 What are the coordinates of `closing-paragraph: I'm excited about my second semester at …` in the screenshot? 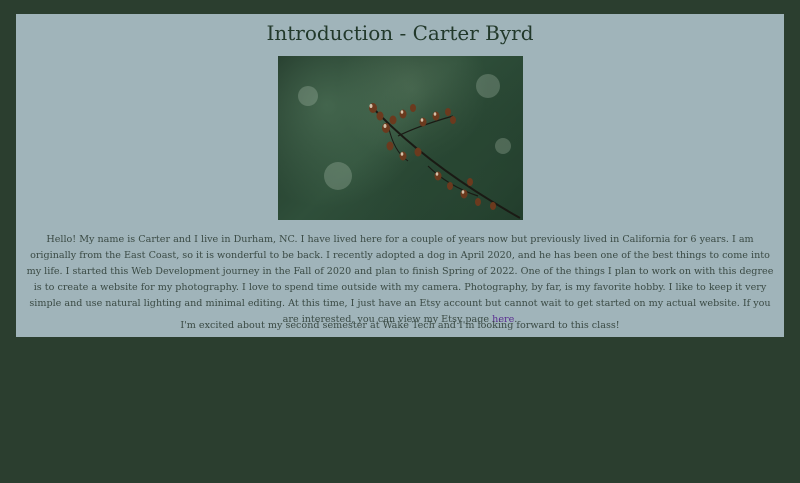 It's located at (400, 325).